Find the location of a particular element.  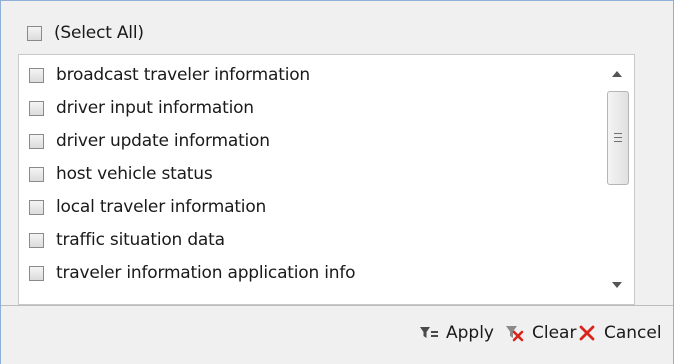

select-all-row: (Select All) is located at coordinates (85, 33).